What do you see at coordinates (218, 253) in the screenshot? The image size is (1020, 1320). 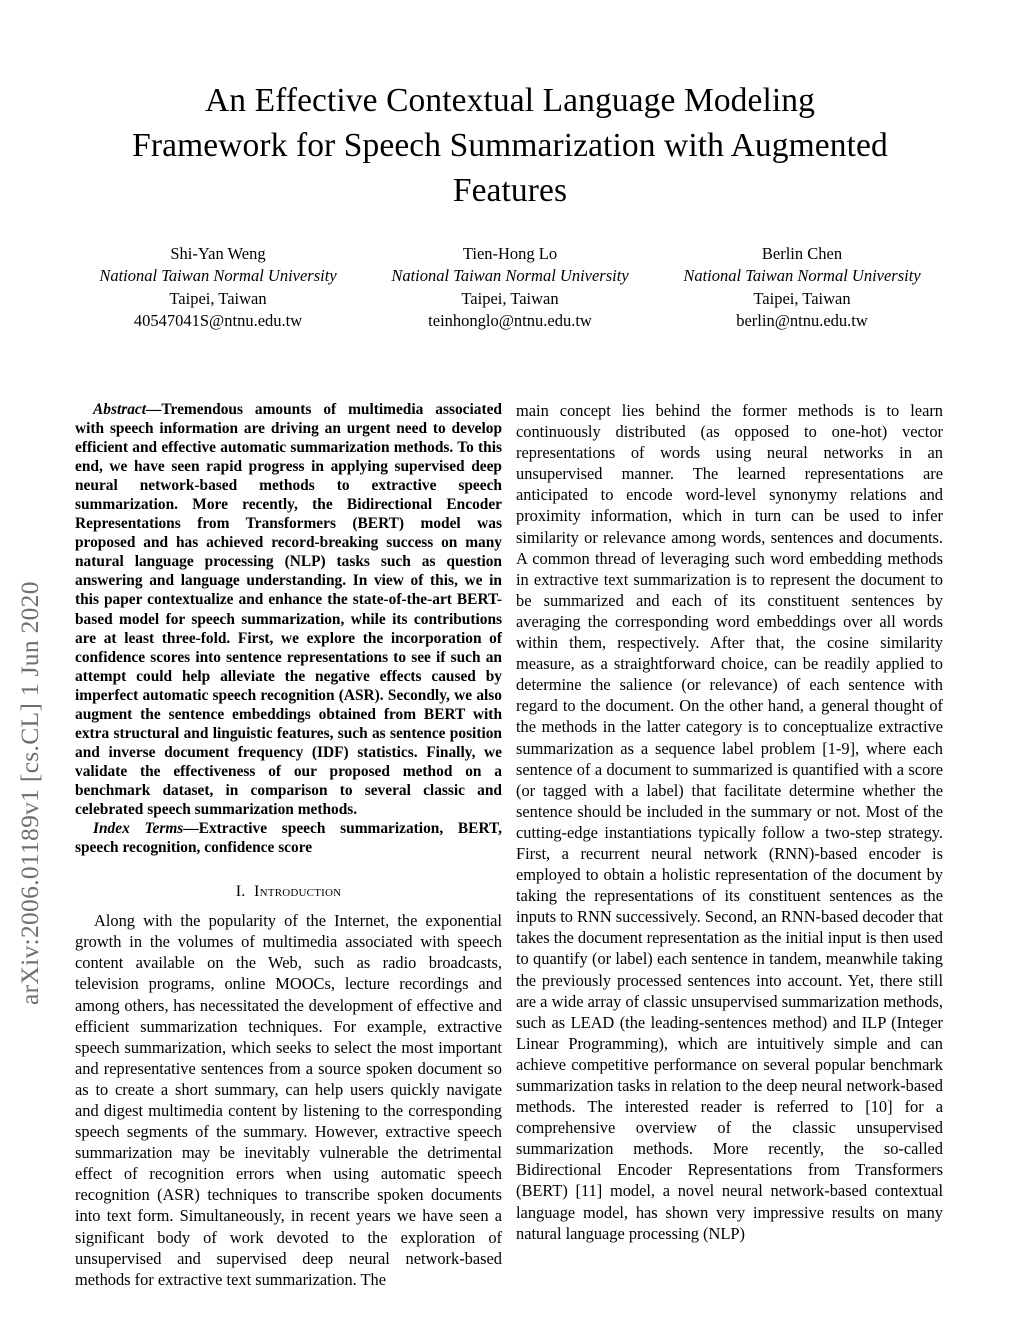 I see `author-name: Shi-Yan Weng` at bounding box center [218, 253].